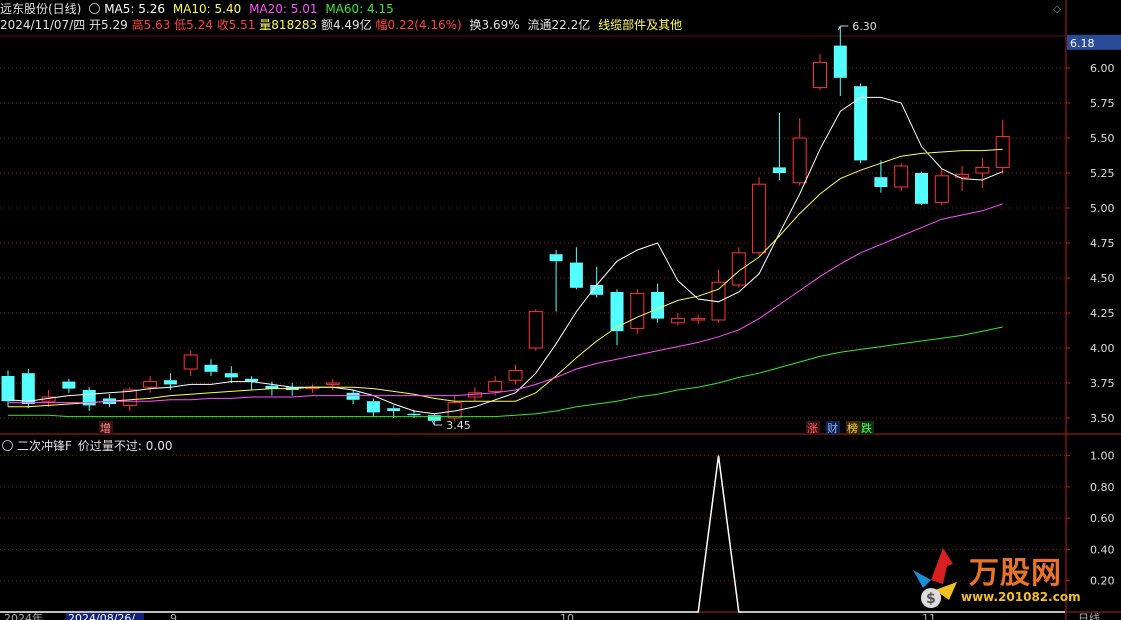  I want to click on marker-zhang: 涨, so click(812, 428).